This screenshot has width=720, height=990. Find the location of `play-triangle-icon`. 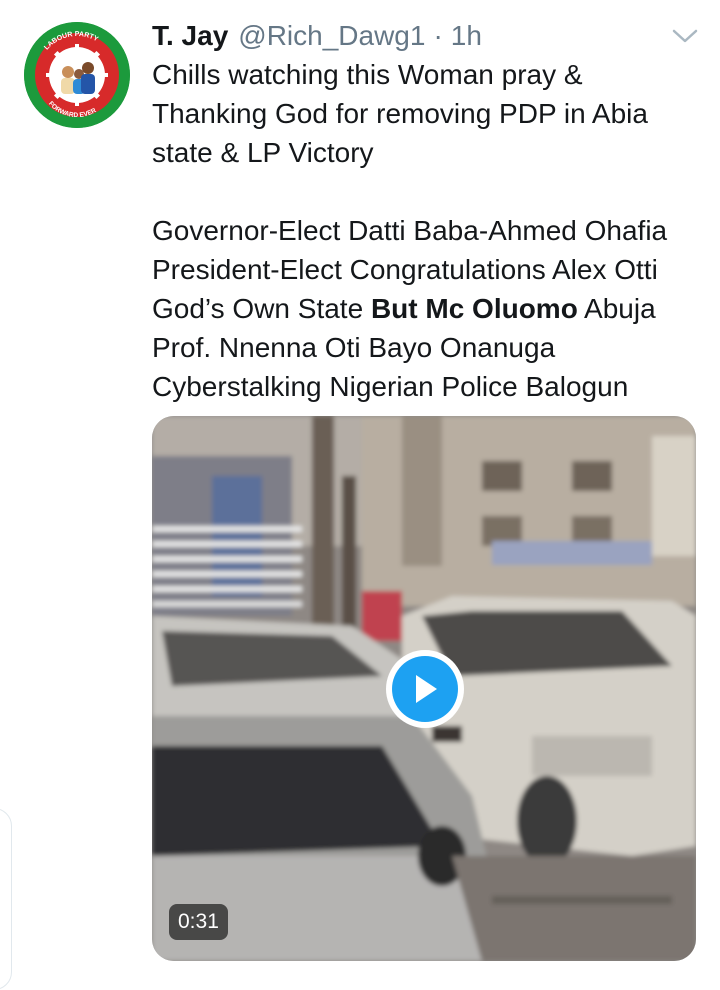

play-triangle-icon is located at coordinates (426, 689).